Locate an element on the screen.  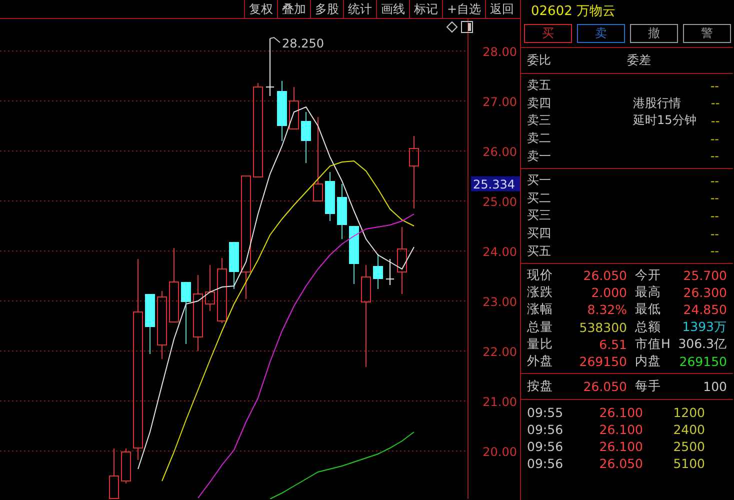
stat-label: 外盘 is located at coordinates (540, 361).